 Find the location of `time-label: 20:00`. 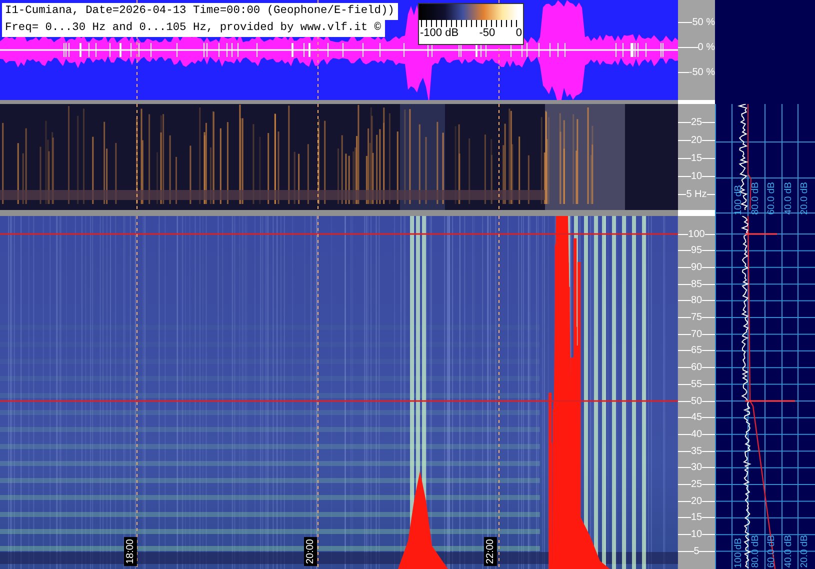

time-label: 20:00 is located at coordinates (310, 551).